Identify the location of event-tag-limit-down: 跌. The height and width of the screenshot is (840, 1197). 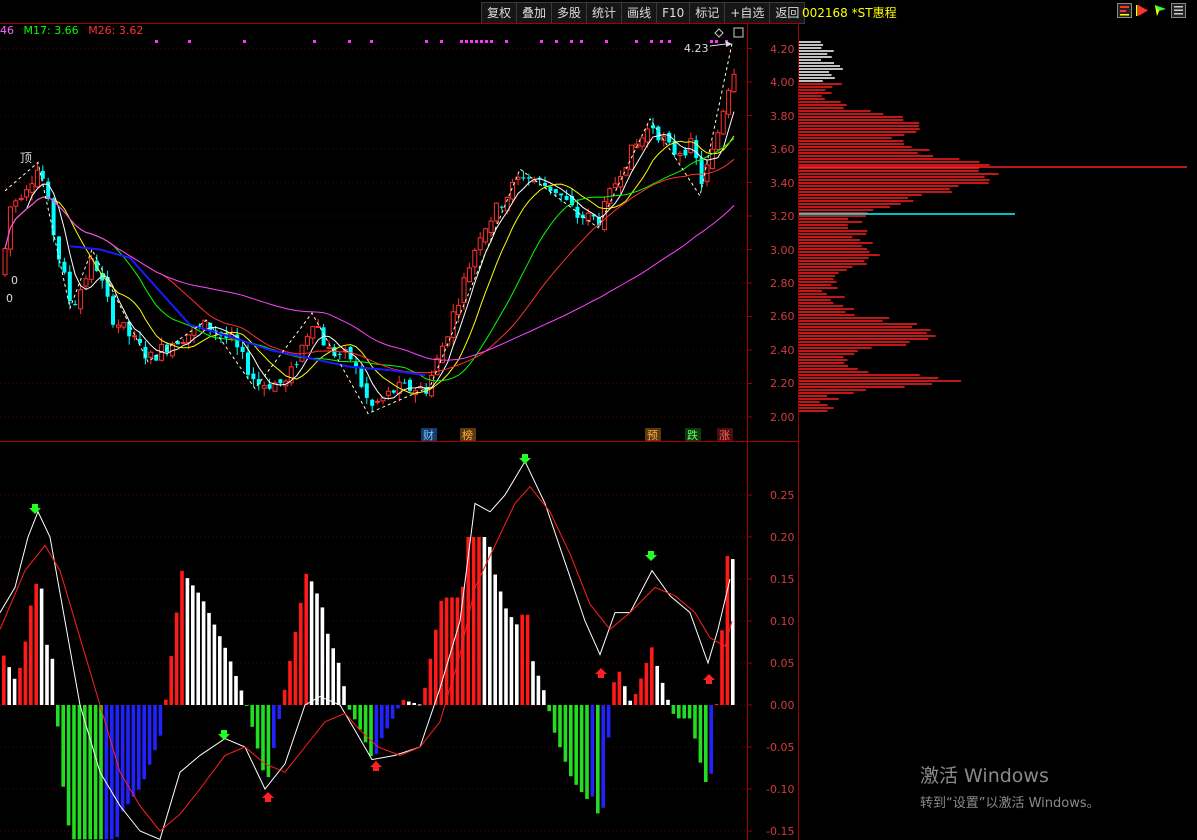
(692, 435).